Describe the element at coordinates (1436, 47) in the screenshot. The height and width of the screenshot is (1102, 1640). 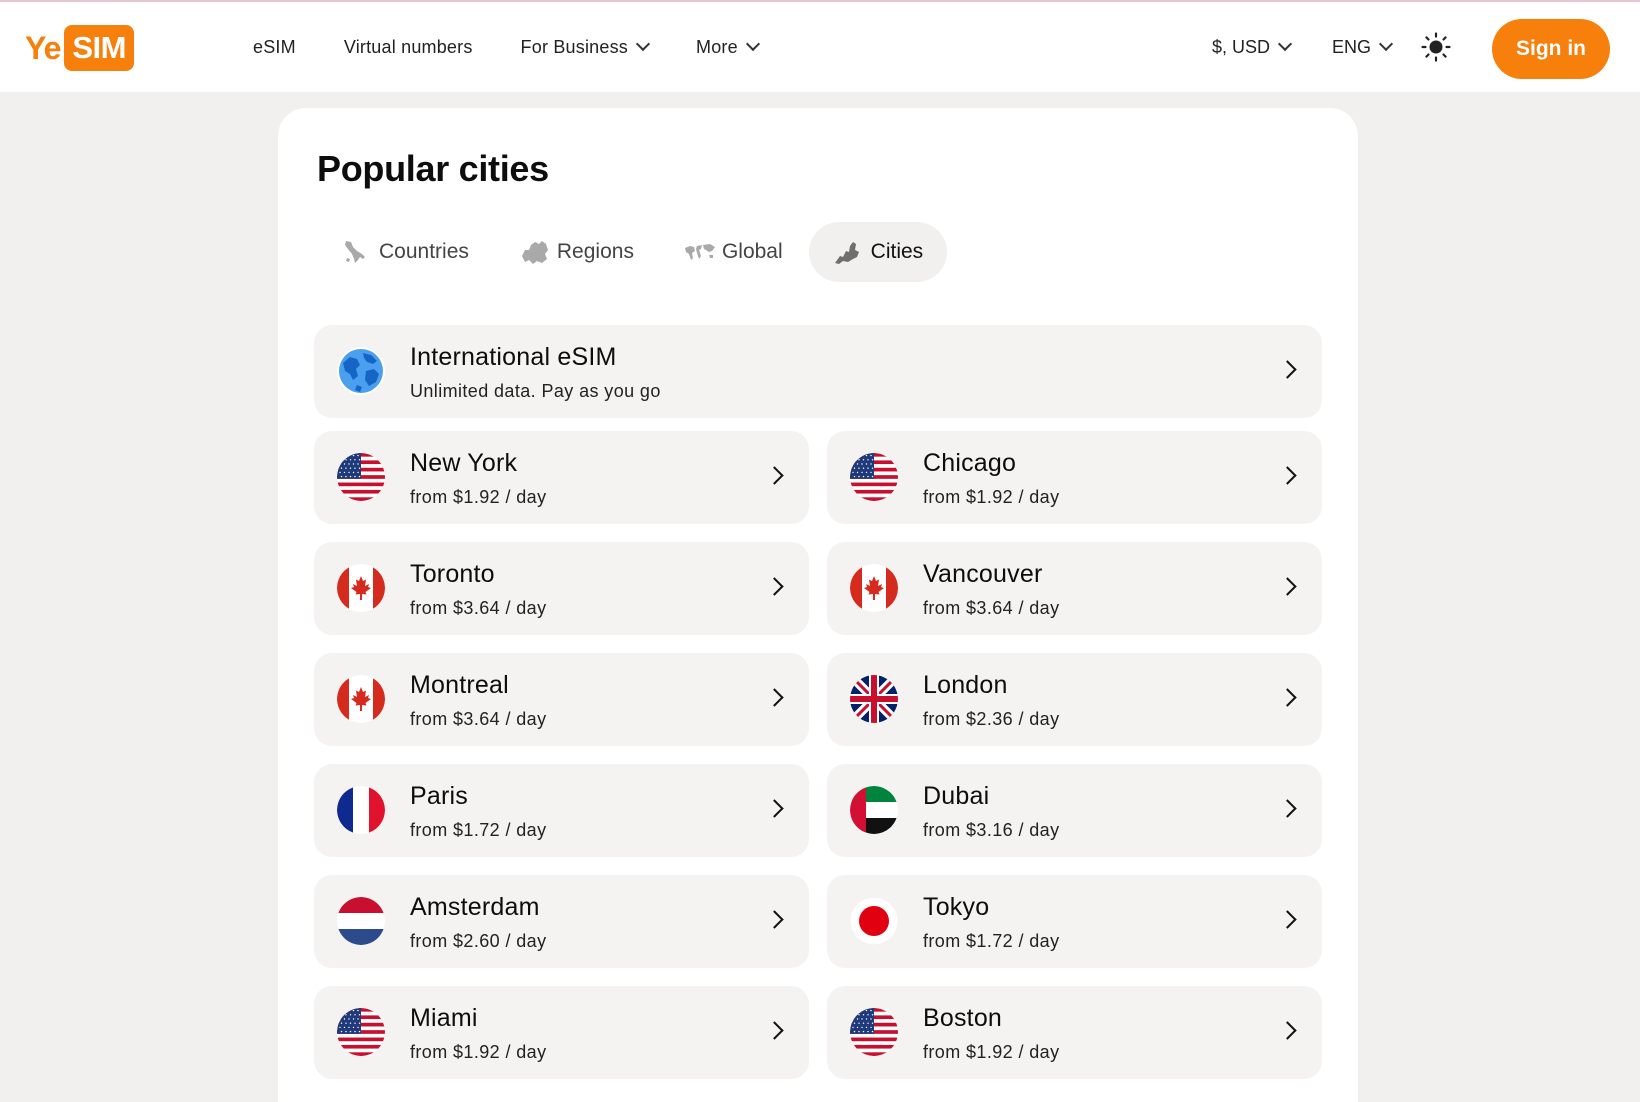
I see `sun-icon` at that location.